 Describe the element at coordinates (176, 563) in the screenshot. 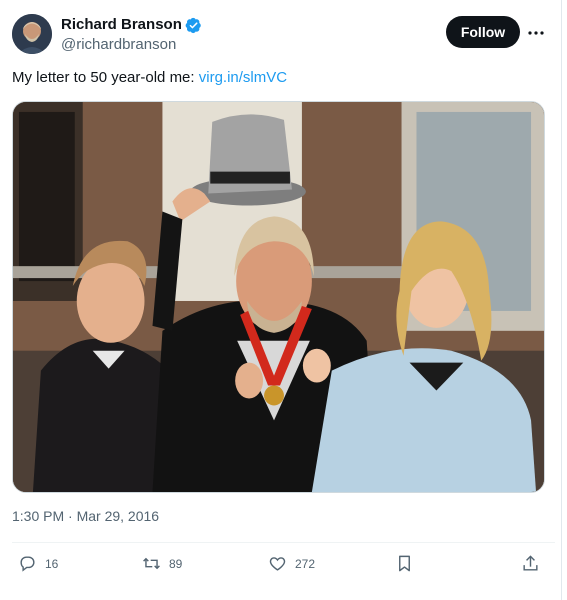

I see `retweet-count: 89` at that location.